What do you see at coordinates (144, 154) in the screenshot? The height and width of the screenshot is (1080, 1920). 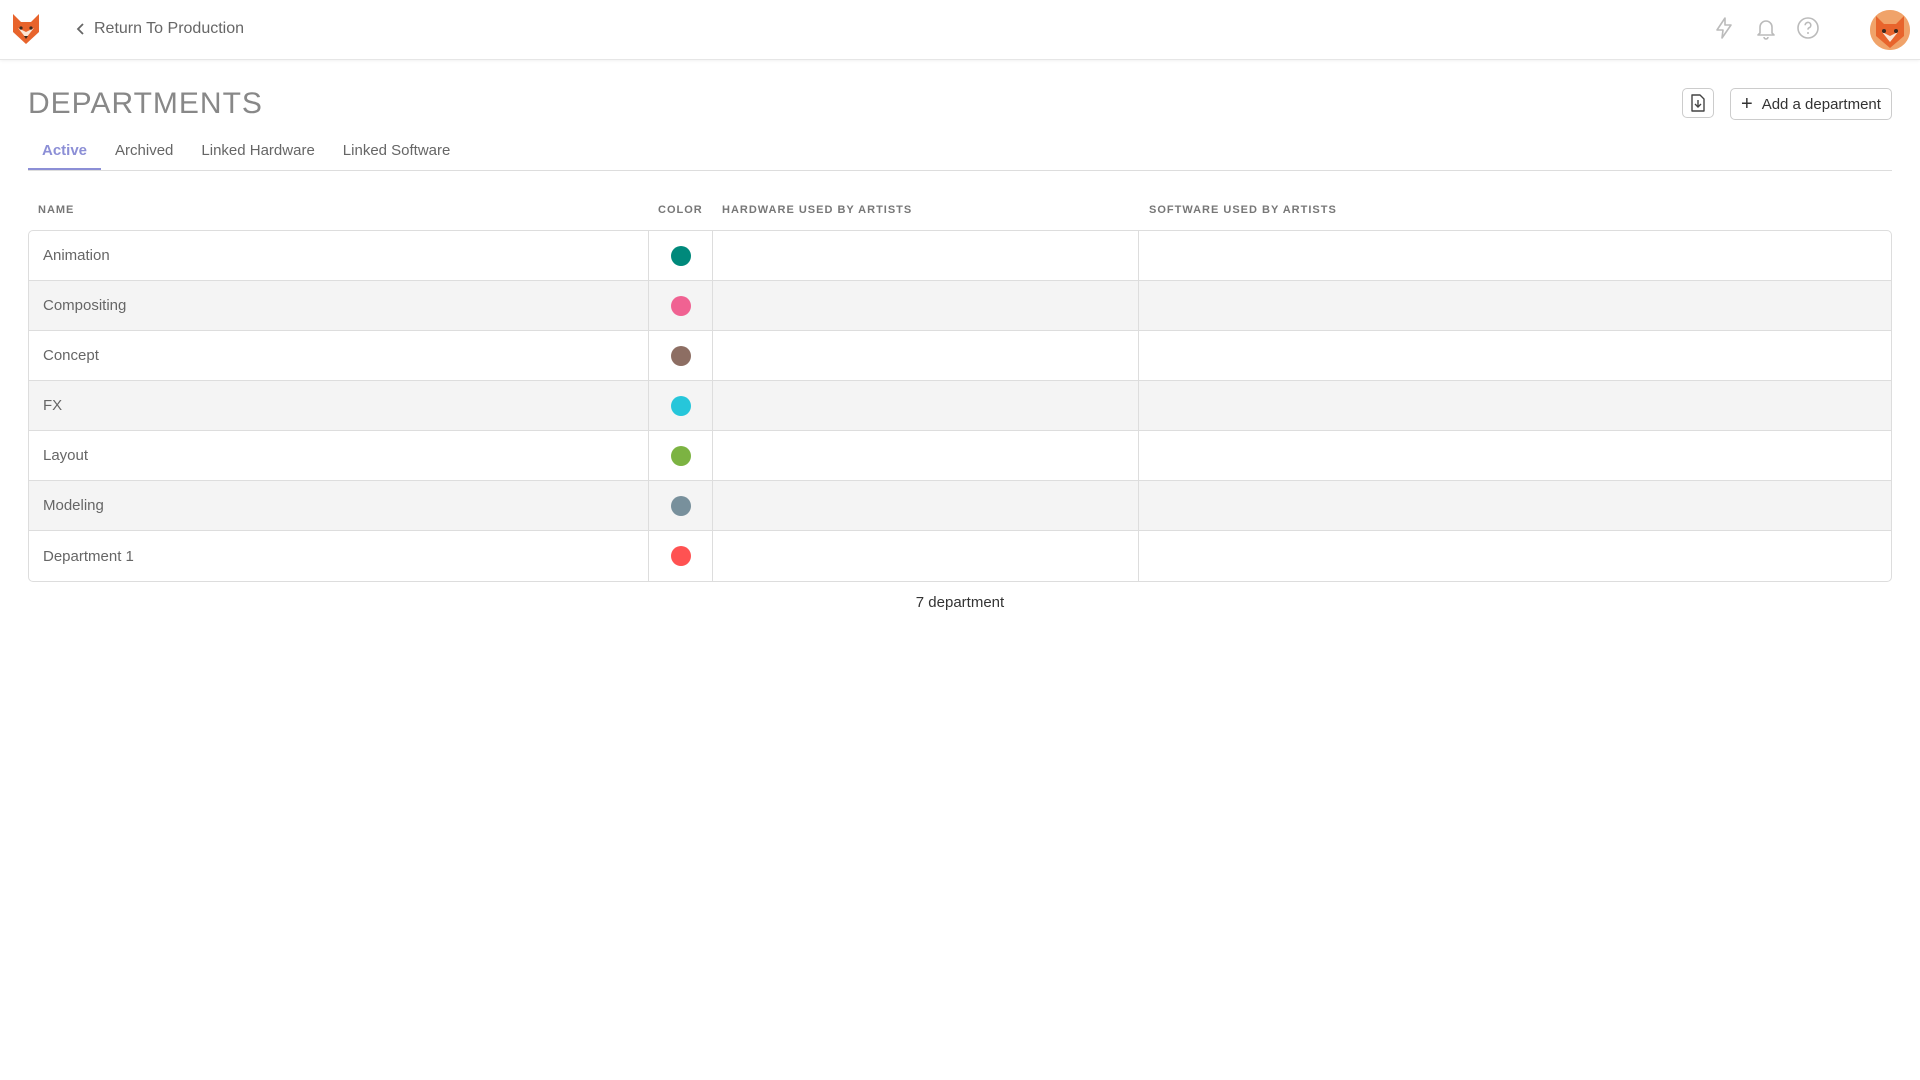 I see `tab-archived: Archived` at bounding box center [144, 154].